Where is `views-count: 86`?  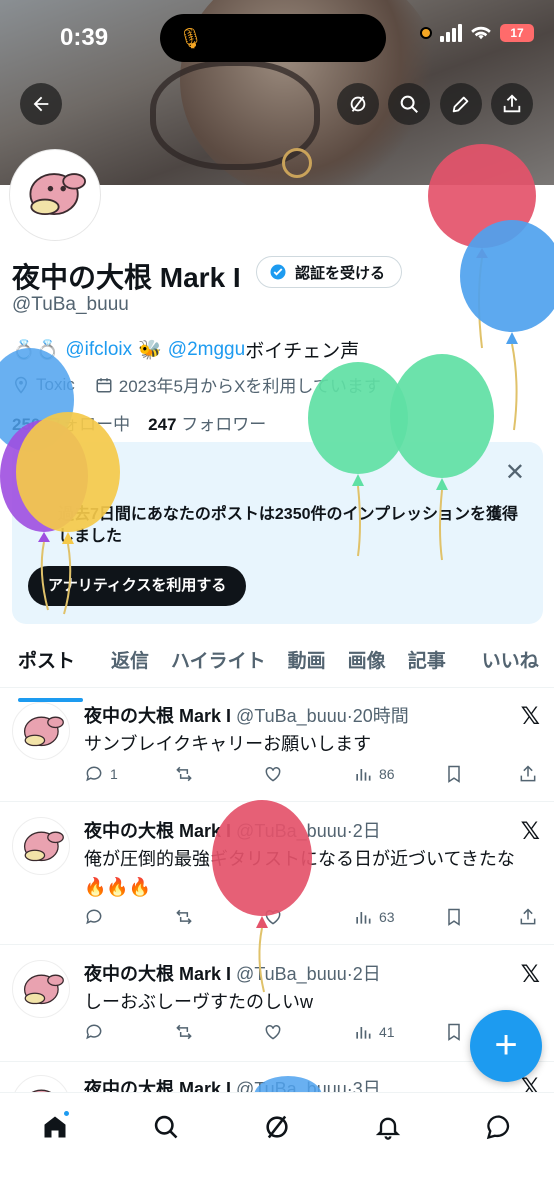
views-count: 86 is located at coordinates (387, 774).